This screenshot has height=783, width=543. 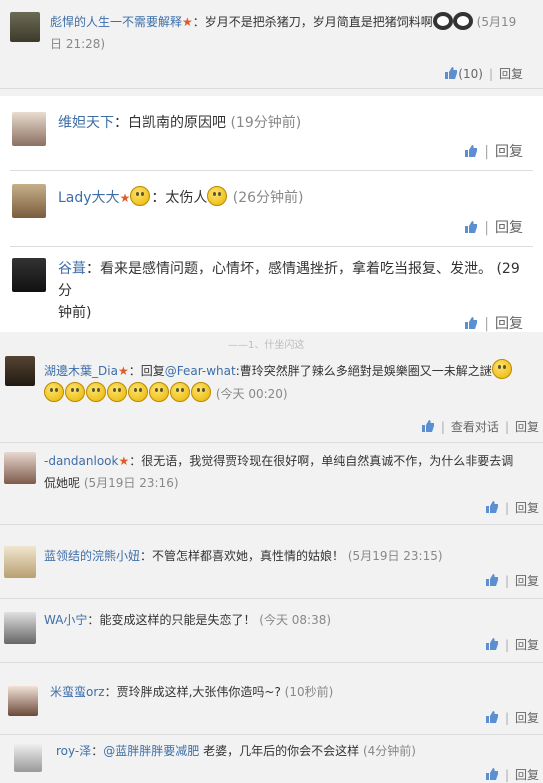 I want to click on comment-actions: (10) | 回复, so click(x=483, y=73).